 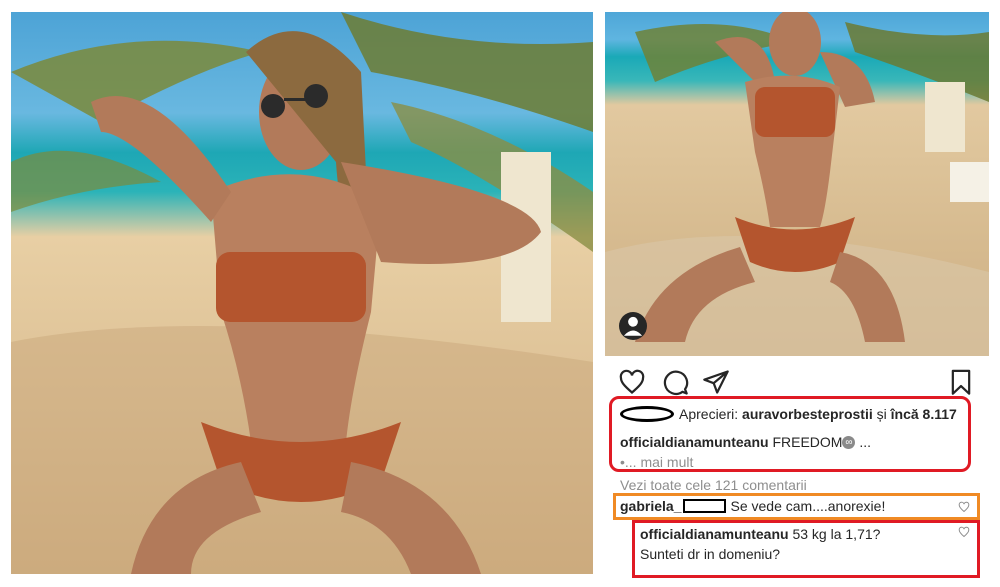 I want to click on highlight-frame-caption, so click(x=790, y=434).